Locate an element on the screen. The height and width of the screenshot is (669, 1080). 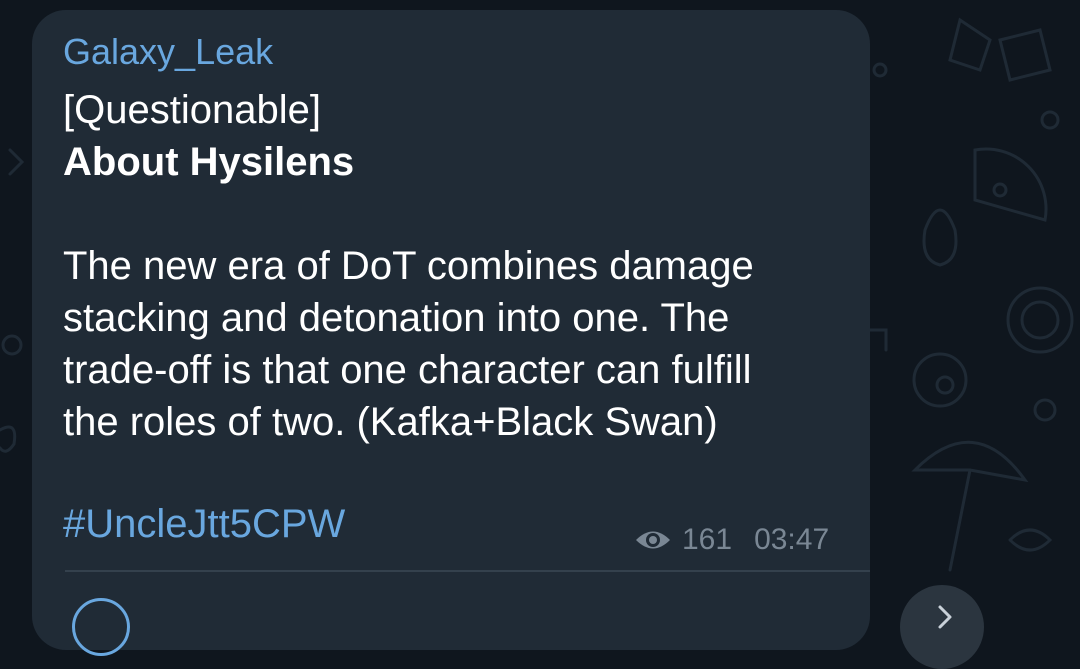
message-title: About Hysilens is located at coordinates (209, 162).